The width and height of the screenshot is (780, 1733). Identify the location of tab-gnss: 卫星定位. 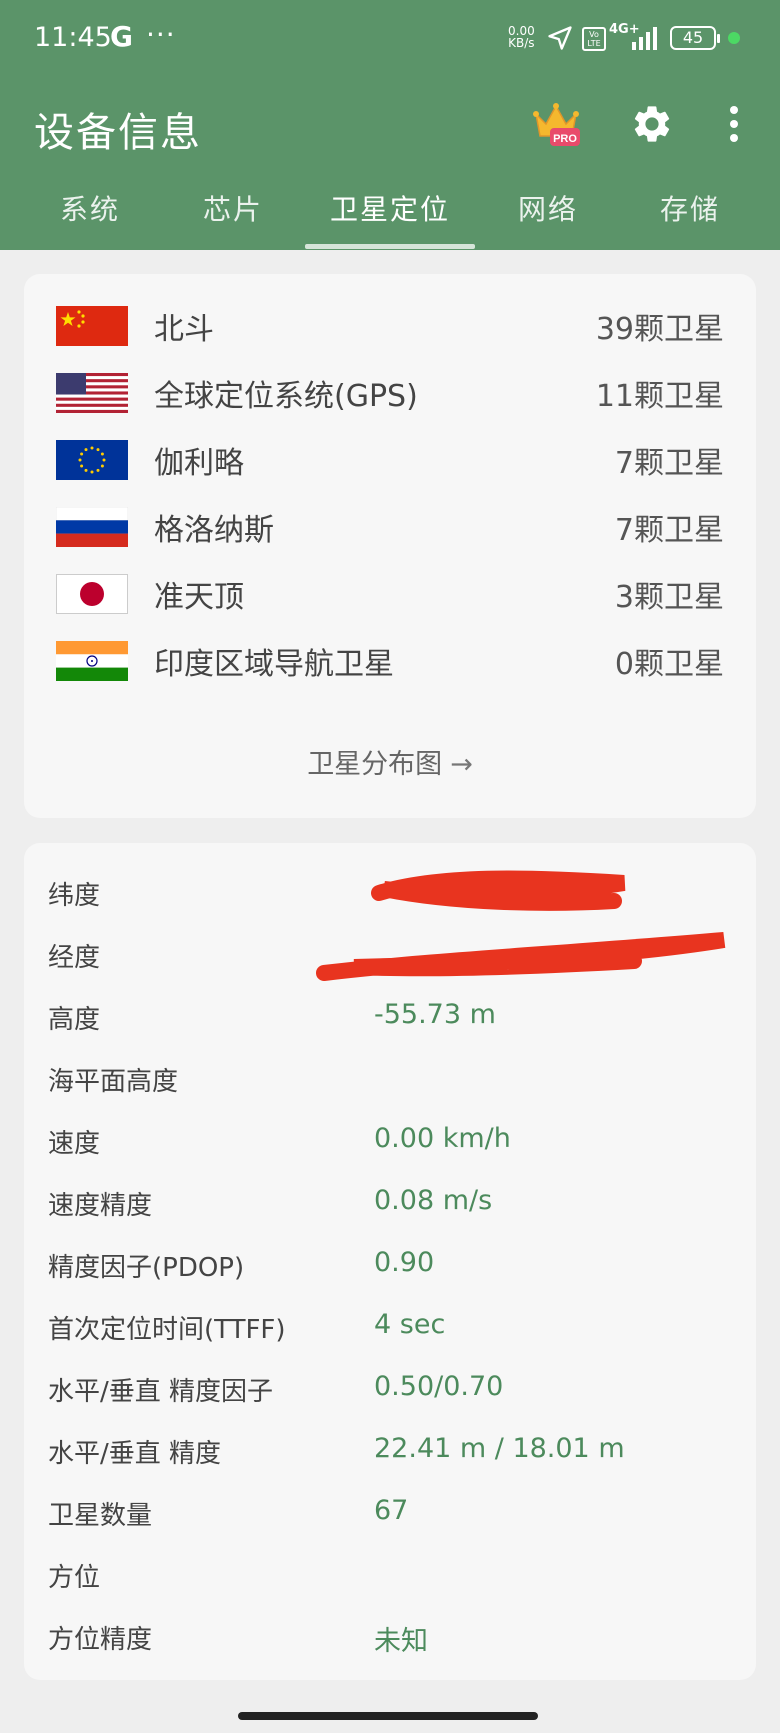
(390, 220).